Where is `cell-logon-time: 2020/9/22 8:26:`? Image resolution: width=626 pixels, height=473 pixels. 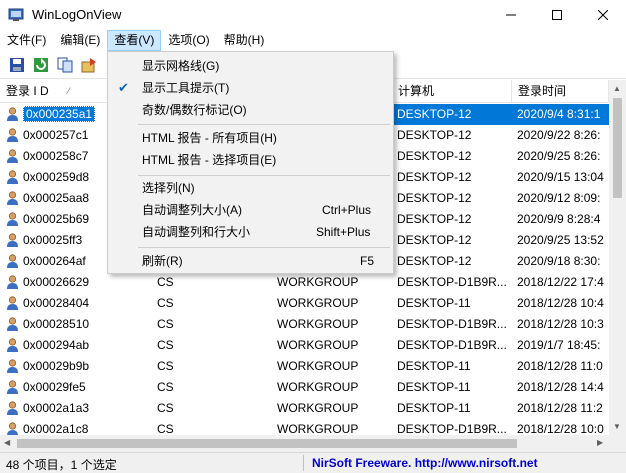 cell-logon-time: 2020/9/22 8:26: is located at coordinates (559, 135).